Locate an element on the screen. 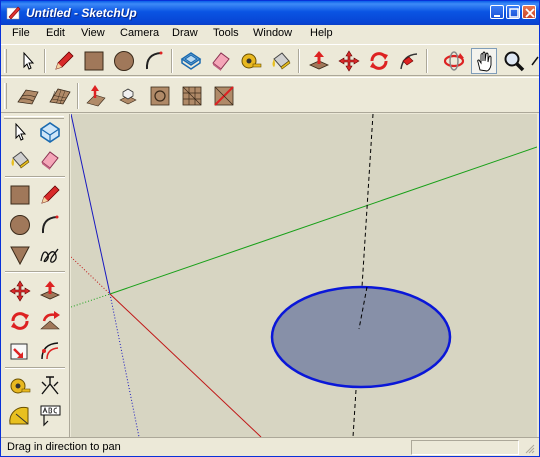 The width and height of the screenshot is (540, 457). pan-button is located at coordinates (484, 61).